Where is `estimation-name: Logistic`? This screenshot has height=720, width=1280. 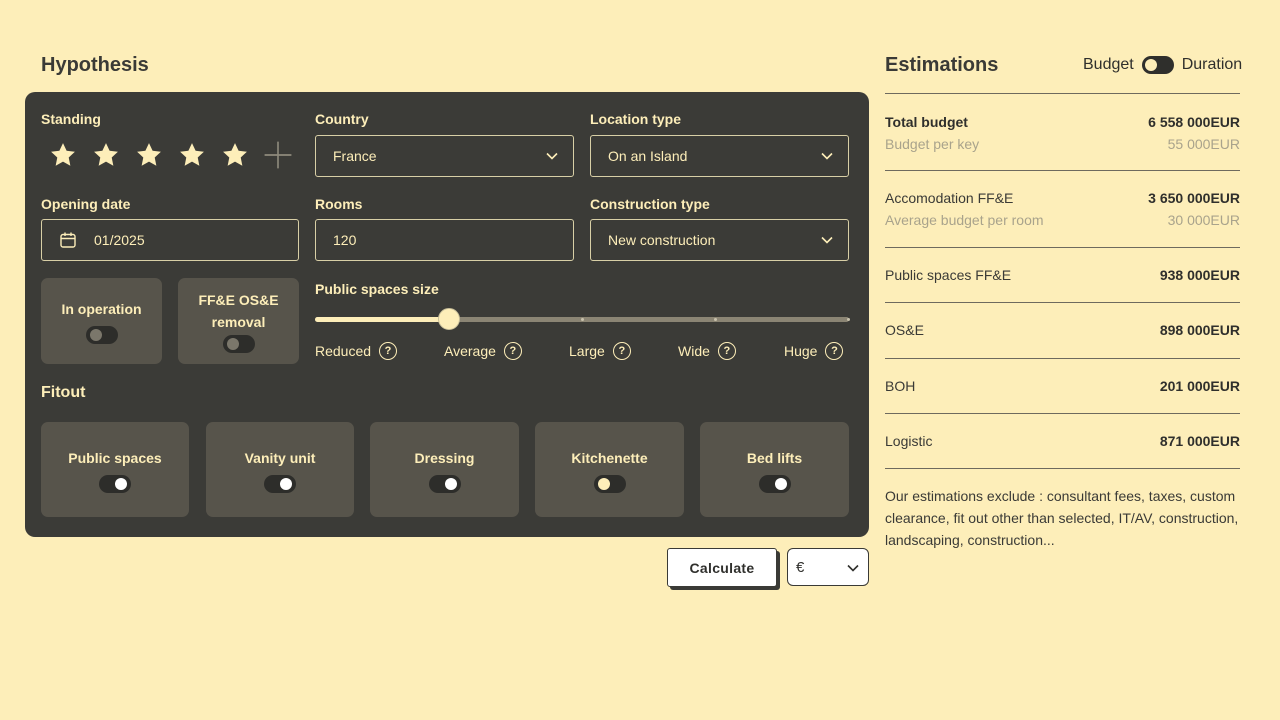
estimation-name: Logistic is located at coordinates (909, 441).